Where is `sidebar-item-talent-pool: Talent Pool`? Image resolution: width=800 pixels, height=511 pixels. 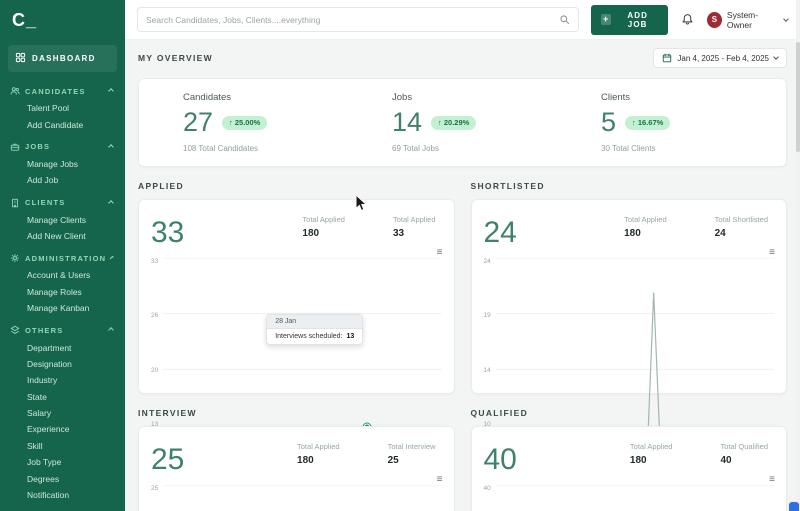
sidebar-item-talent-pool: Talent Pool is located at coordinates (62, 108).